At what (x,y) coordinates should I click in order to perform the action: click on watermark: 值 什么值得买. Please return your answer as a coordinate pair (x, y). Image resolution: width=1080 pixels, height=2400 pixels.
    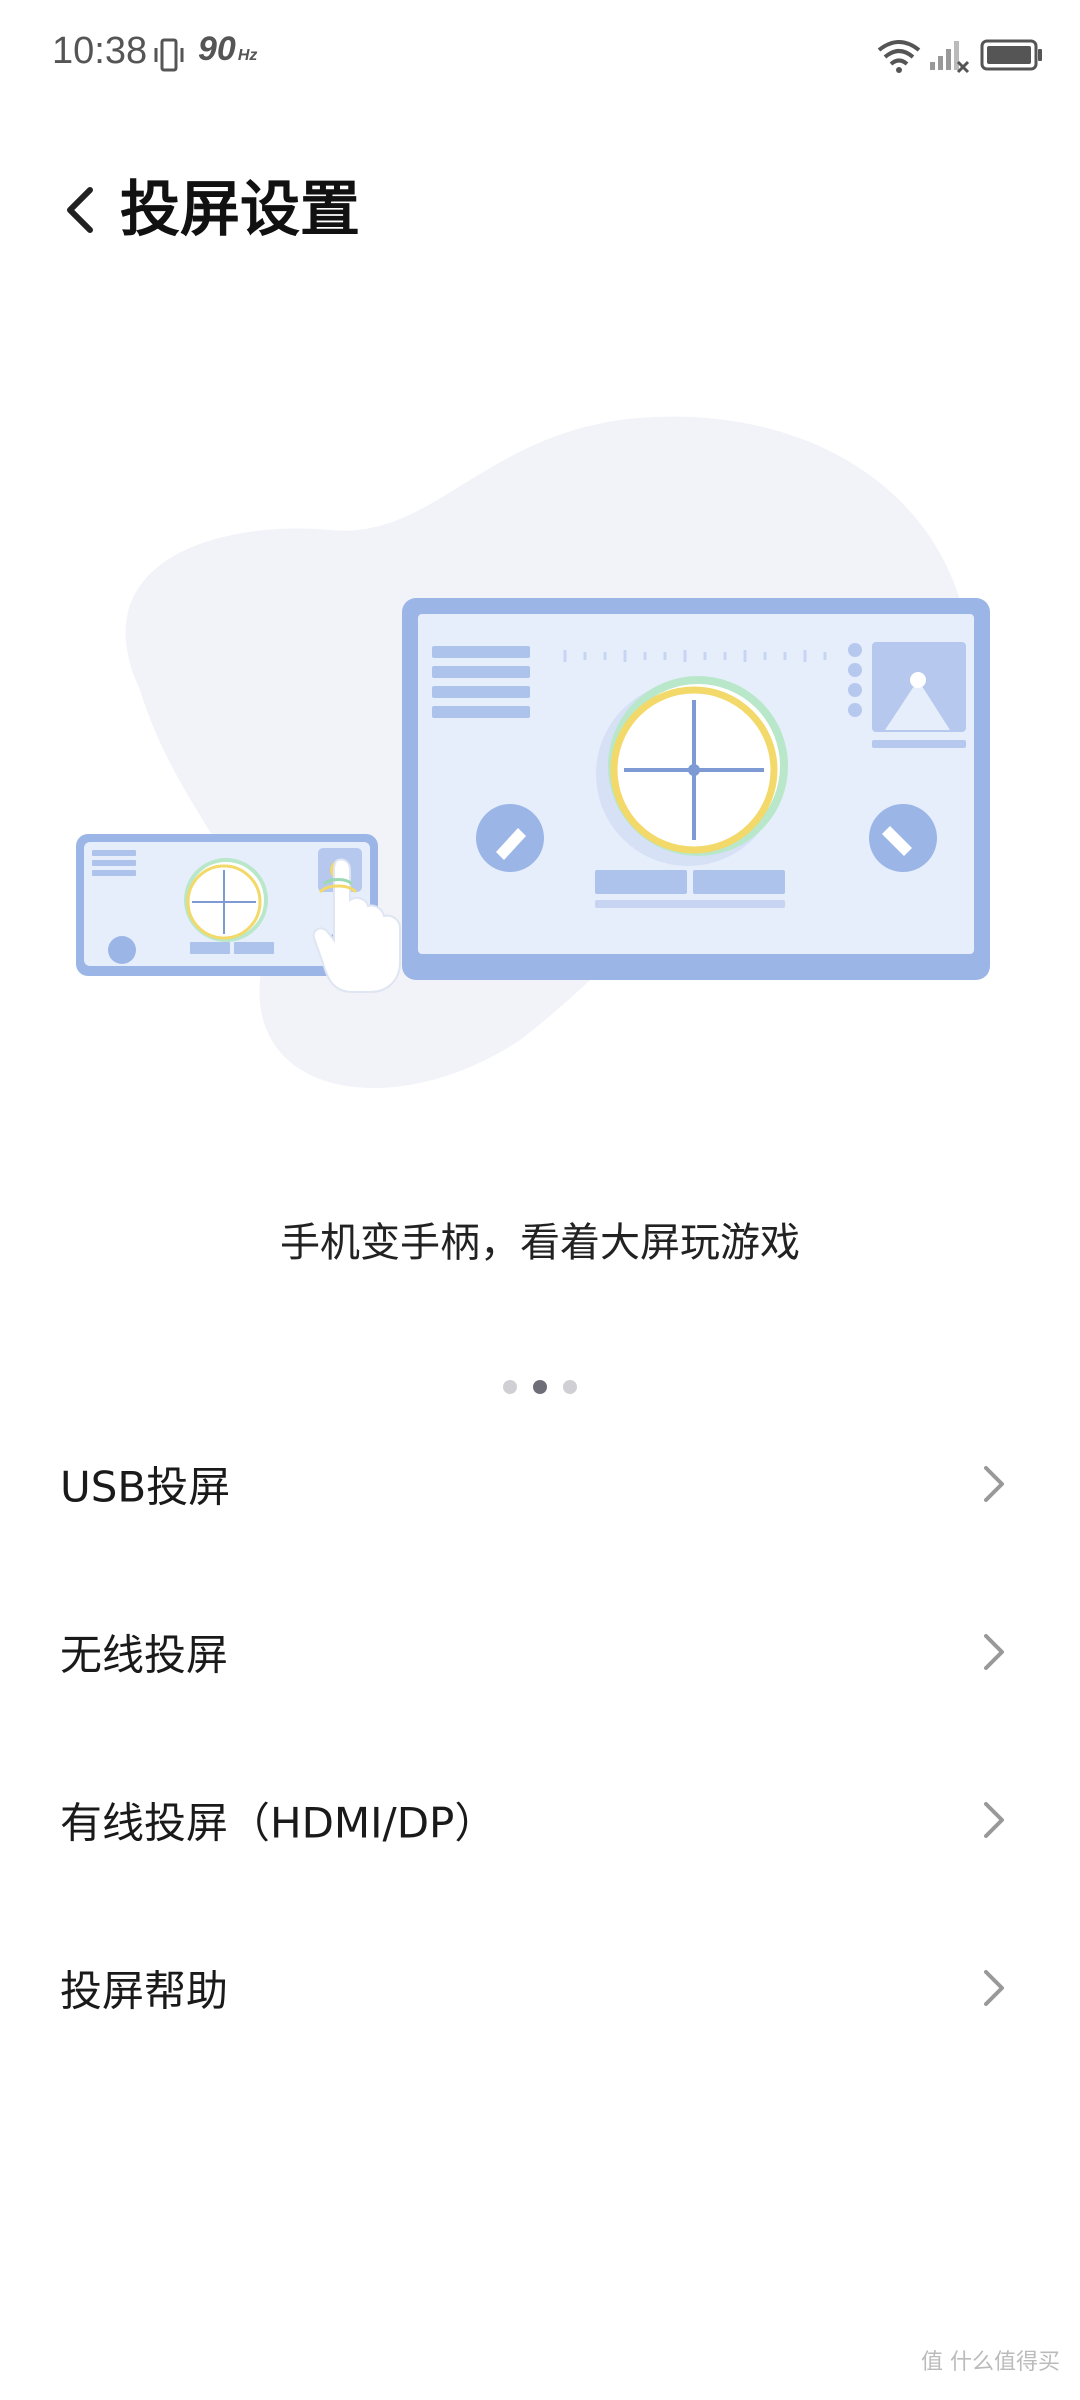
    Looking at the image, I should click on (990, 2362).